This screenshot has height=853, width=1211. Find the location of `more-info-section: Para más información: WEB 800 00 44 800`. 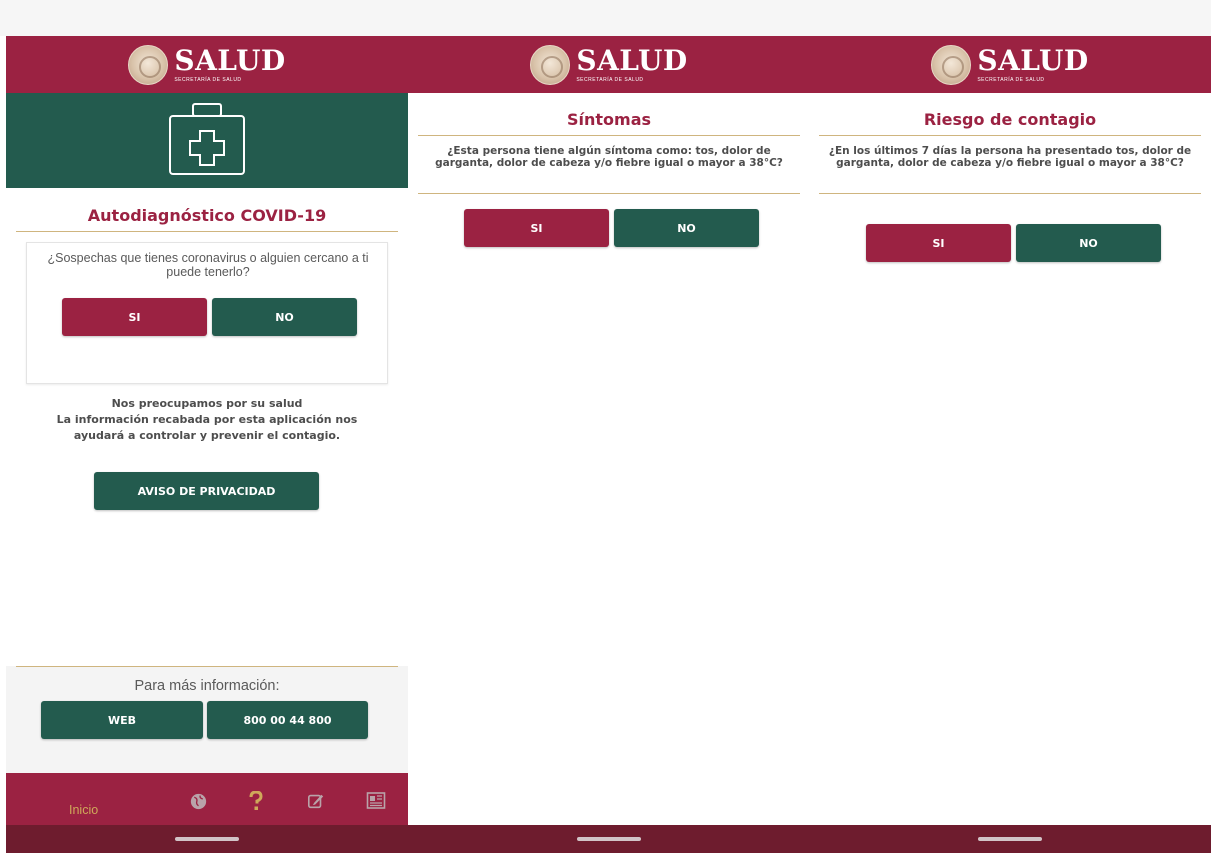

more-info-section: Para más información: WEB 800 00 44 800 is located at coordinates (207, 719).